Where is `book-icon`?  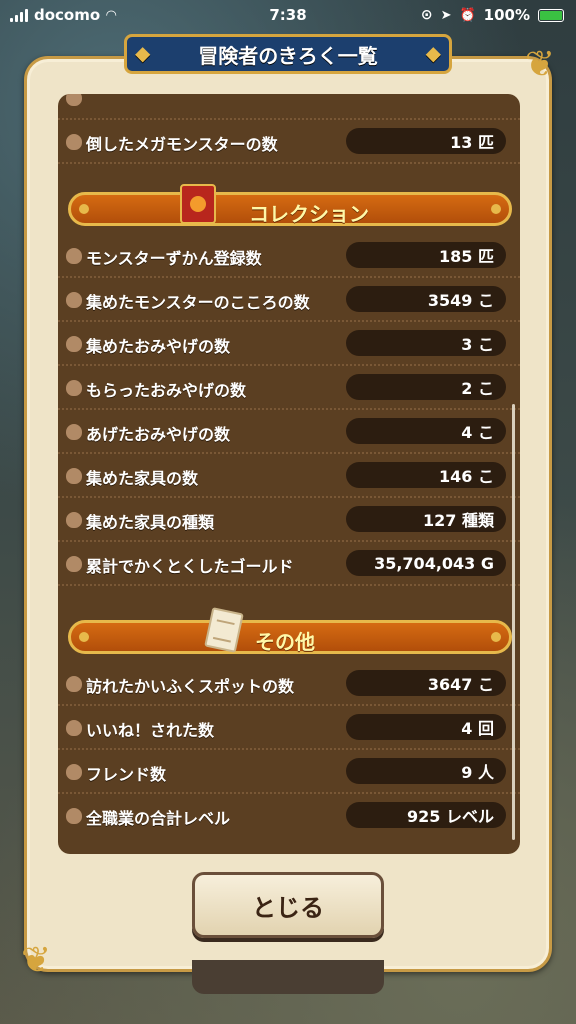
book-icon is located at coordinates (198, 204).